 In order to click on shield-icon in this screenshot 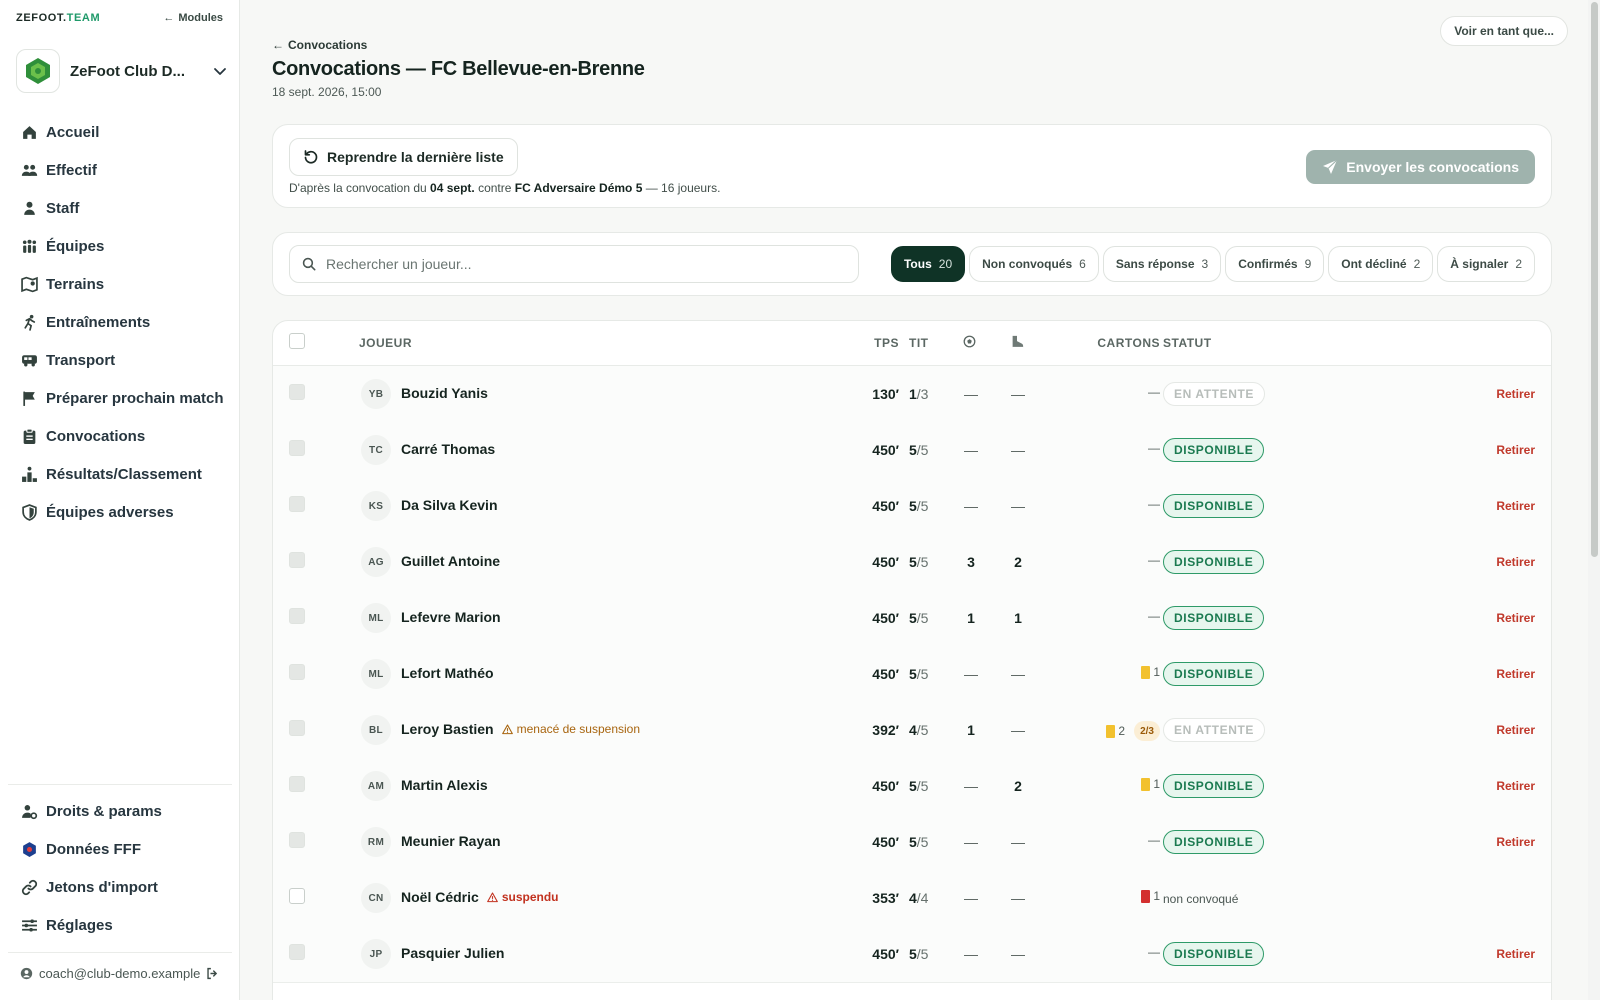, I will do `click(29, 512)`.